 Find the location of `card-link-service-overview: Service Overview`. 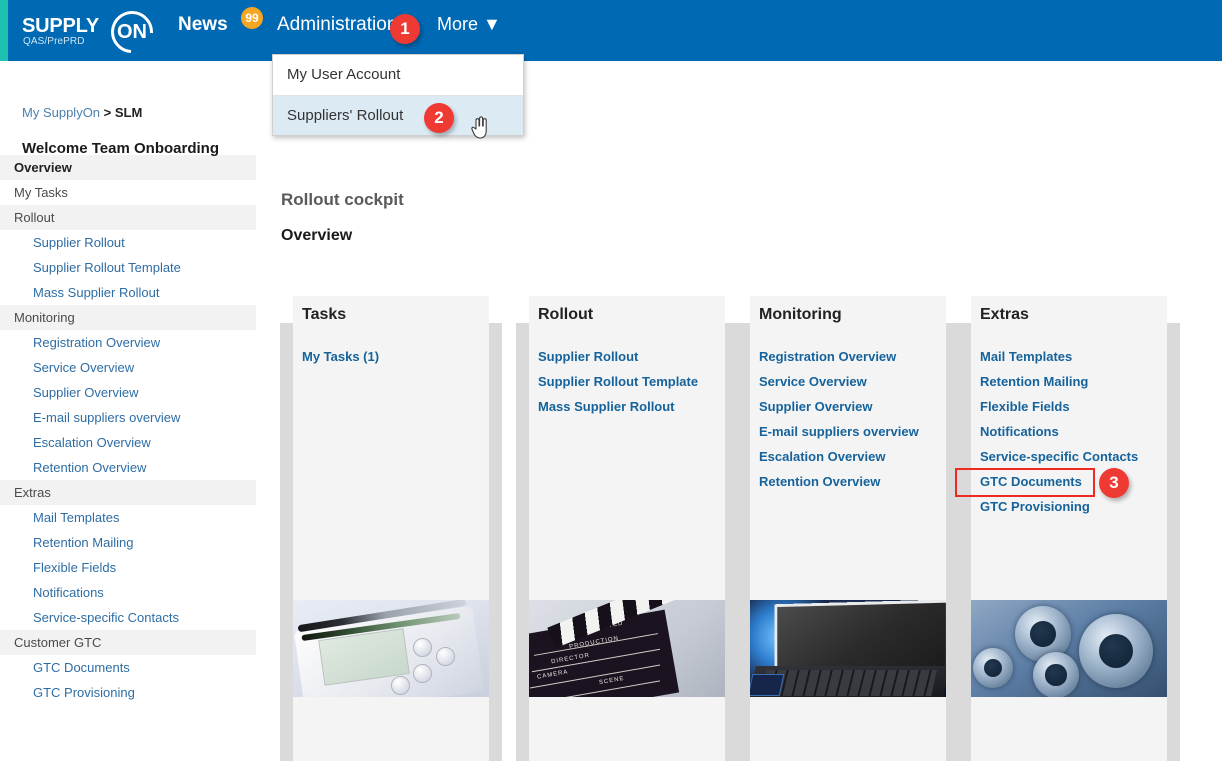

card-link-service-overview: Service Overview is located at coordinates (852, 381).